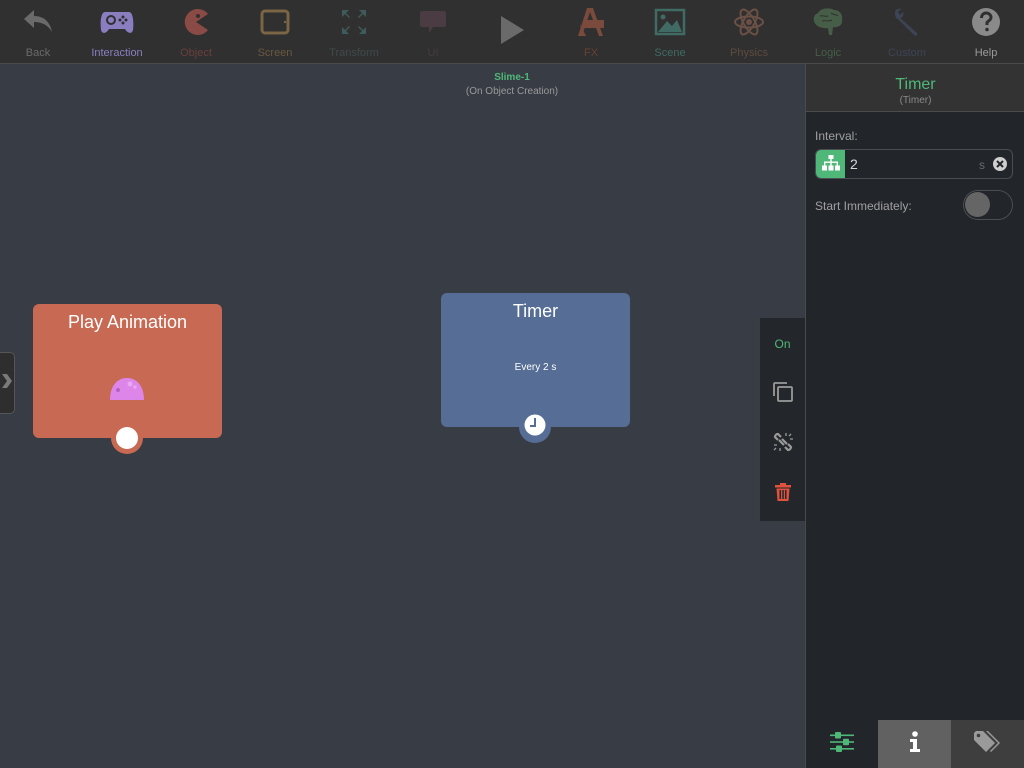 The width and height of the screenshot is (1024, 768). Describe the element at coordinates (749, 22) in the screenshot. I see `atom-icon` at that location.